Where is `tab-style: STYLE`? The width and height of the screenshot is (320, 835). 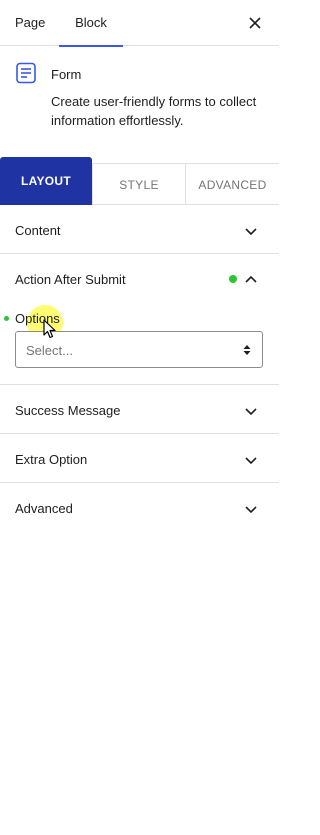 tab-style: STYLE is located at coordinates (138, 184).